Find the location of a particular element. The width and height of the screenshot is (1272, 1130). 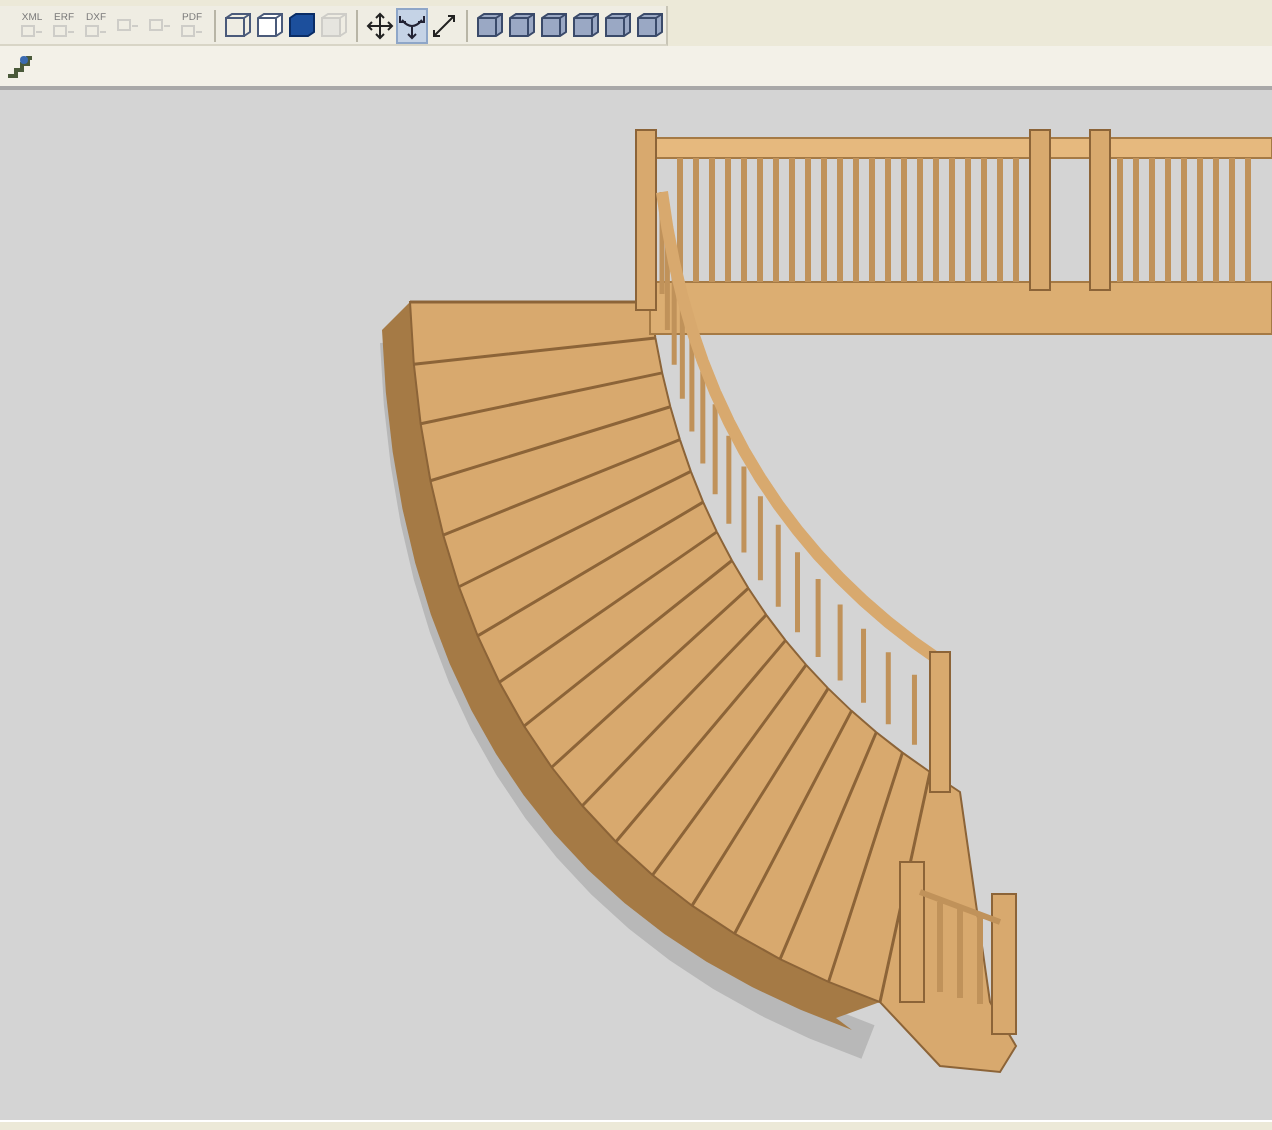

move-icon is located at coordinates (380, 25).